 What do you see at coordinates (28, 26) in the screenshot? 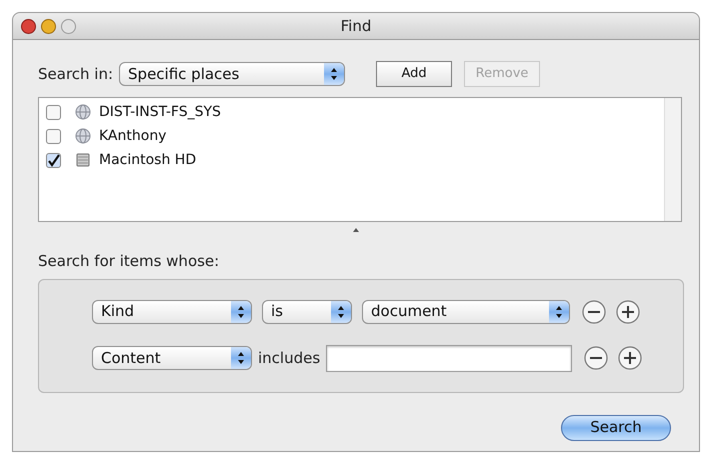
I see `close-icon` at bounding box center [28, 26].